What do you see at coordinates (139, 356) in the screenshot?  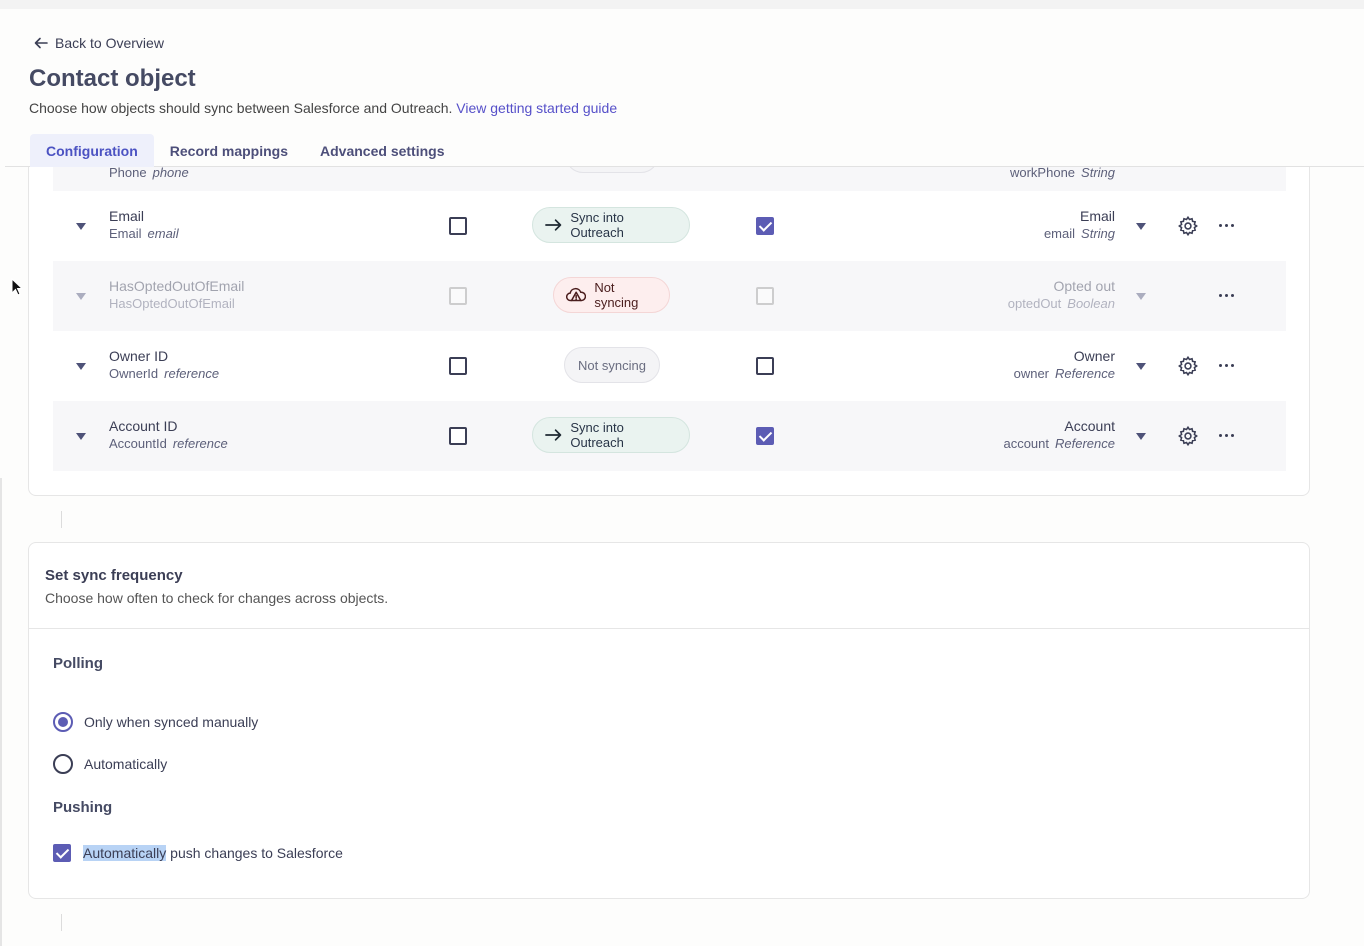 I see `field-label: Owner ID` at bounding box center [139, 356].